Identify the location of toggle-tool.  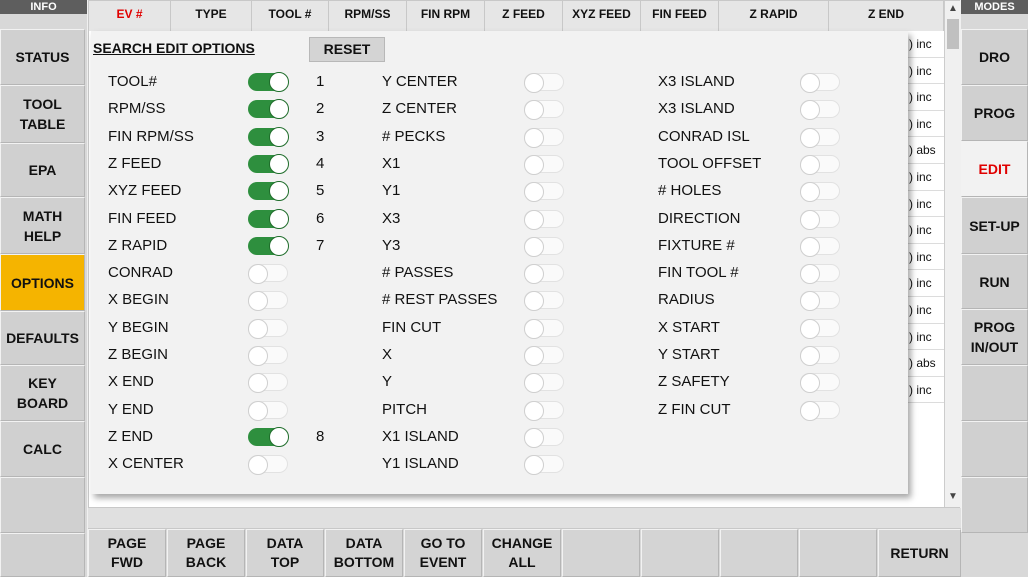
(268, 82).